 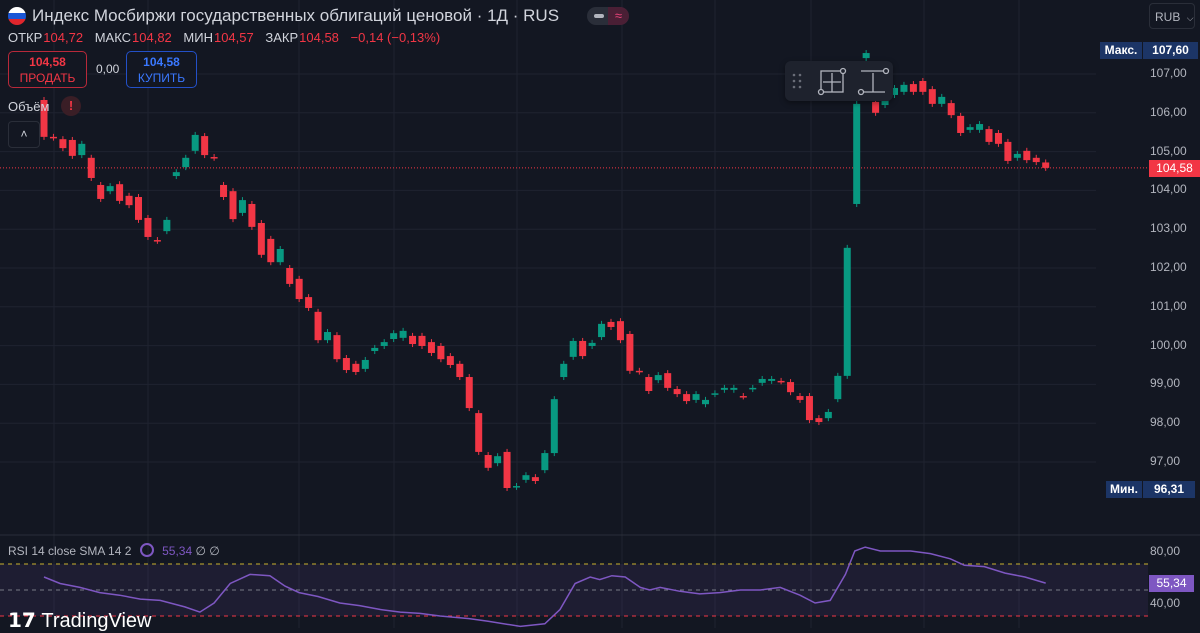 What do you see at coordinates (1168, 73) in the screenshot?
I see `price-tick-label: 107,00` at bounding box center [1168, 73].